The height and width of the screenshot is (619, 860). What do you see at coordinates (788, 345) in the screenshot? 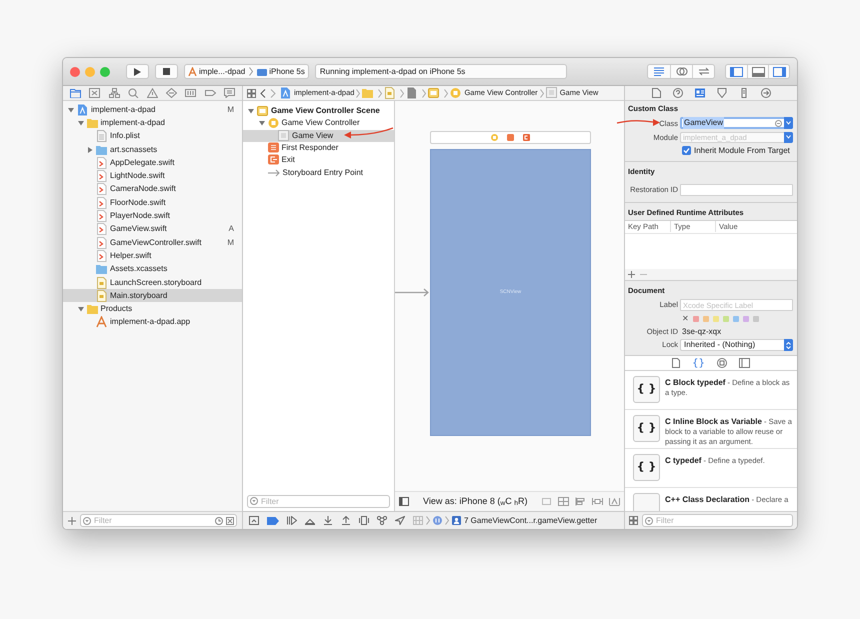
I see `stepper-button` at bounding box center [788, 345].